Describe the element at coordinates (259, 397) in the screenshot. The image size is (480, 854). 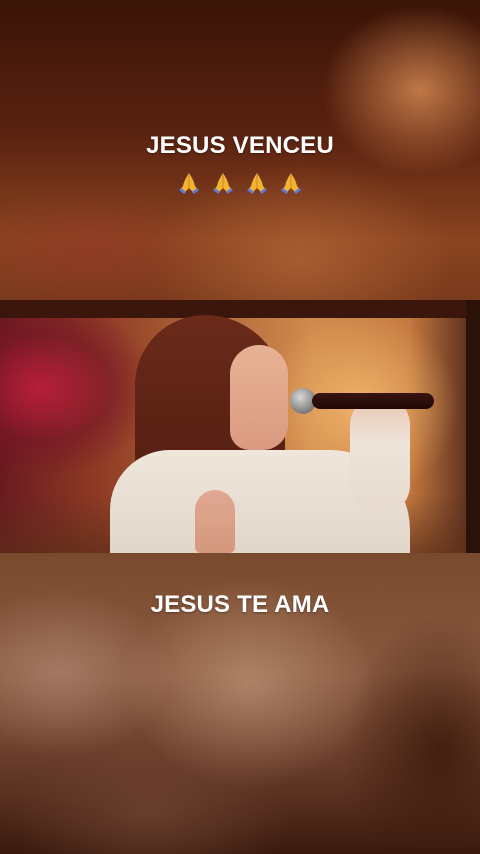
I see `singer-face` at that location.